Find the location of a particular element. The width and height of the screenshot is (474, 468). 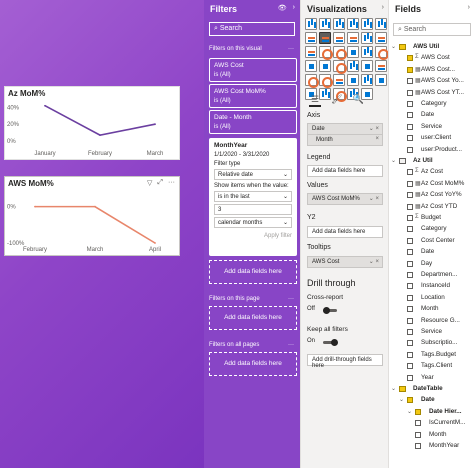

field-item: MonthYear is located at coordinates (431, 446).